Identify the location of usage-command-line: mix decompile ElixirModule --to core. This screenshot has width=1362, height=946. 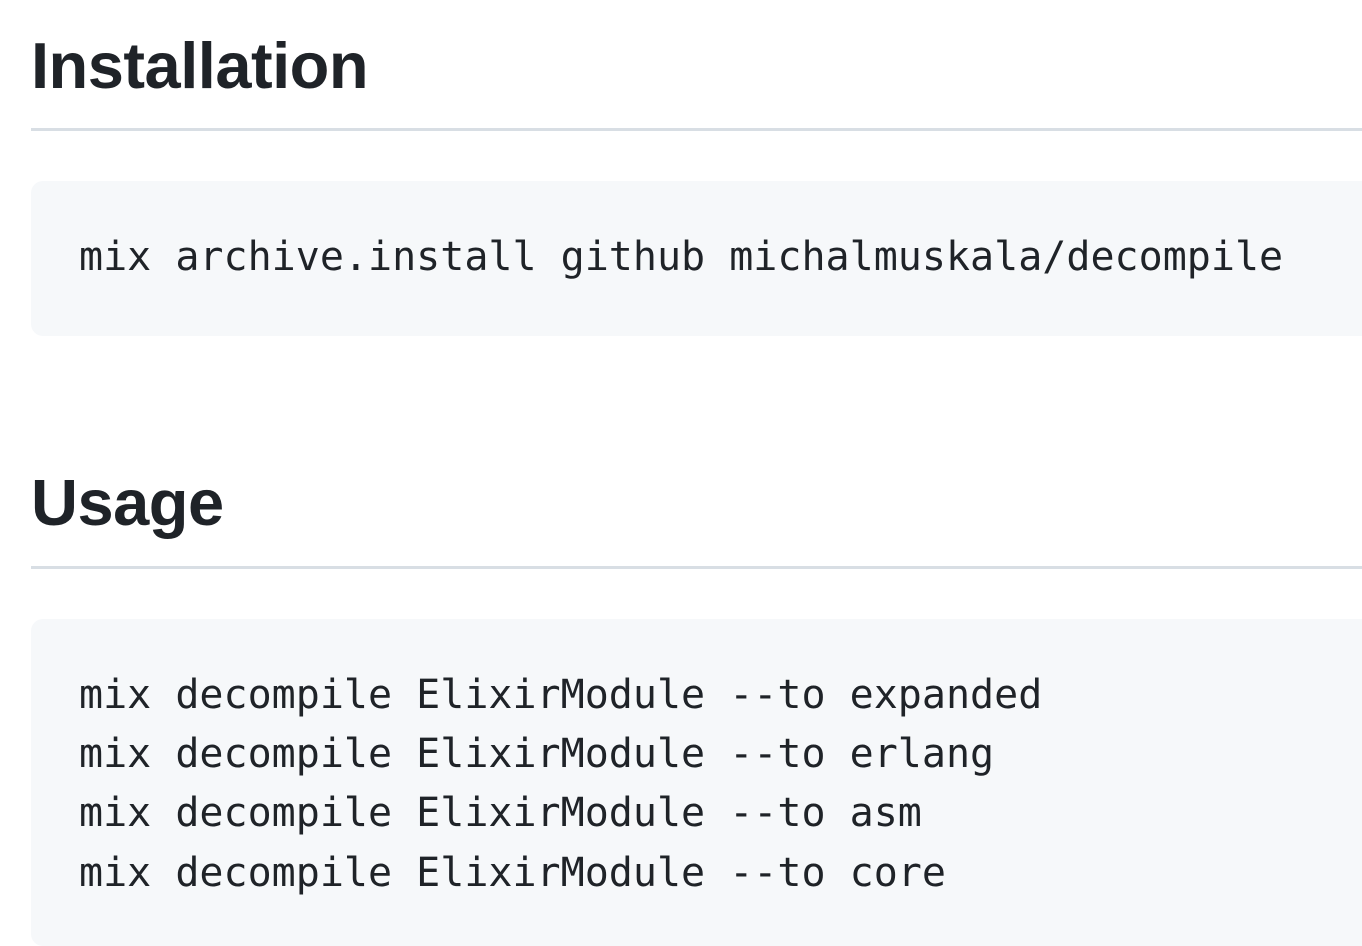
(512, 873).